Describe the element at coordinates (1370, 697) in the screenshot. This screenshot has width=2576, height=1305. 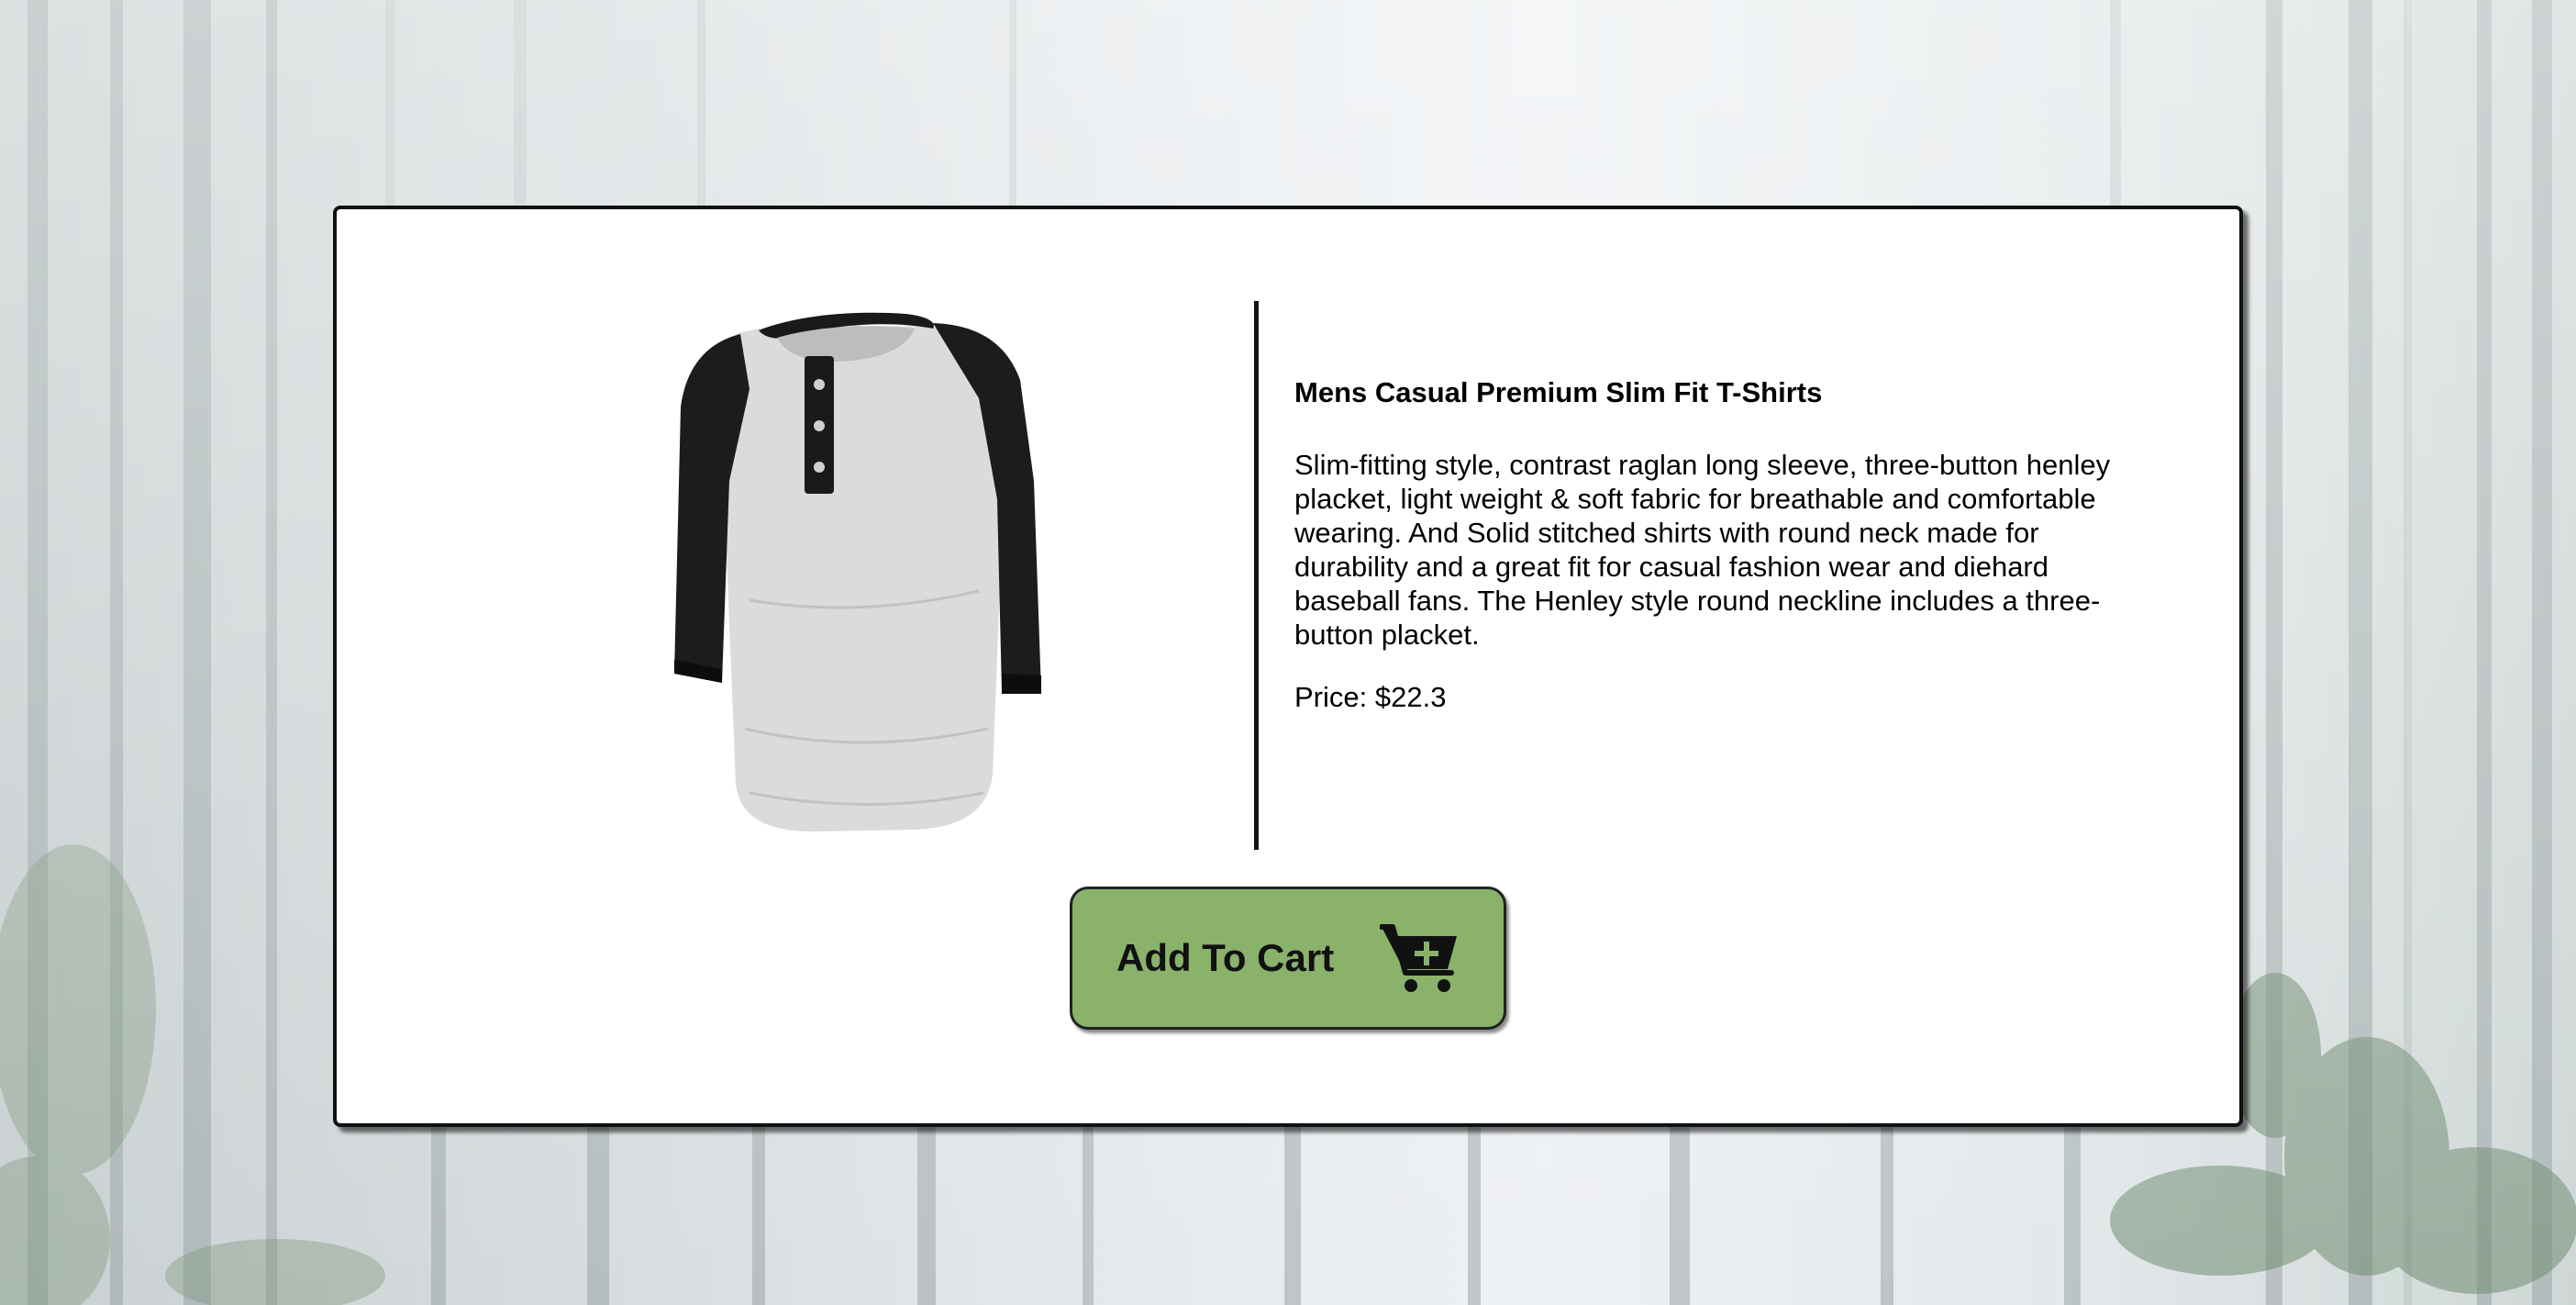
I see `product-price: Price: $22.3` at that location.